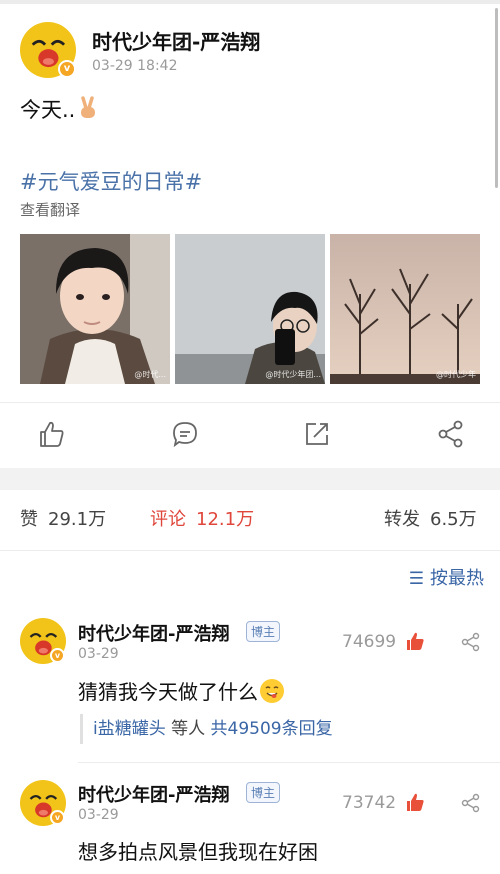  I want to click on post-timestamp: 03-29 18:42, so click(135, 66).